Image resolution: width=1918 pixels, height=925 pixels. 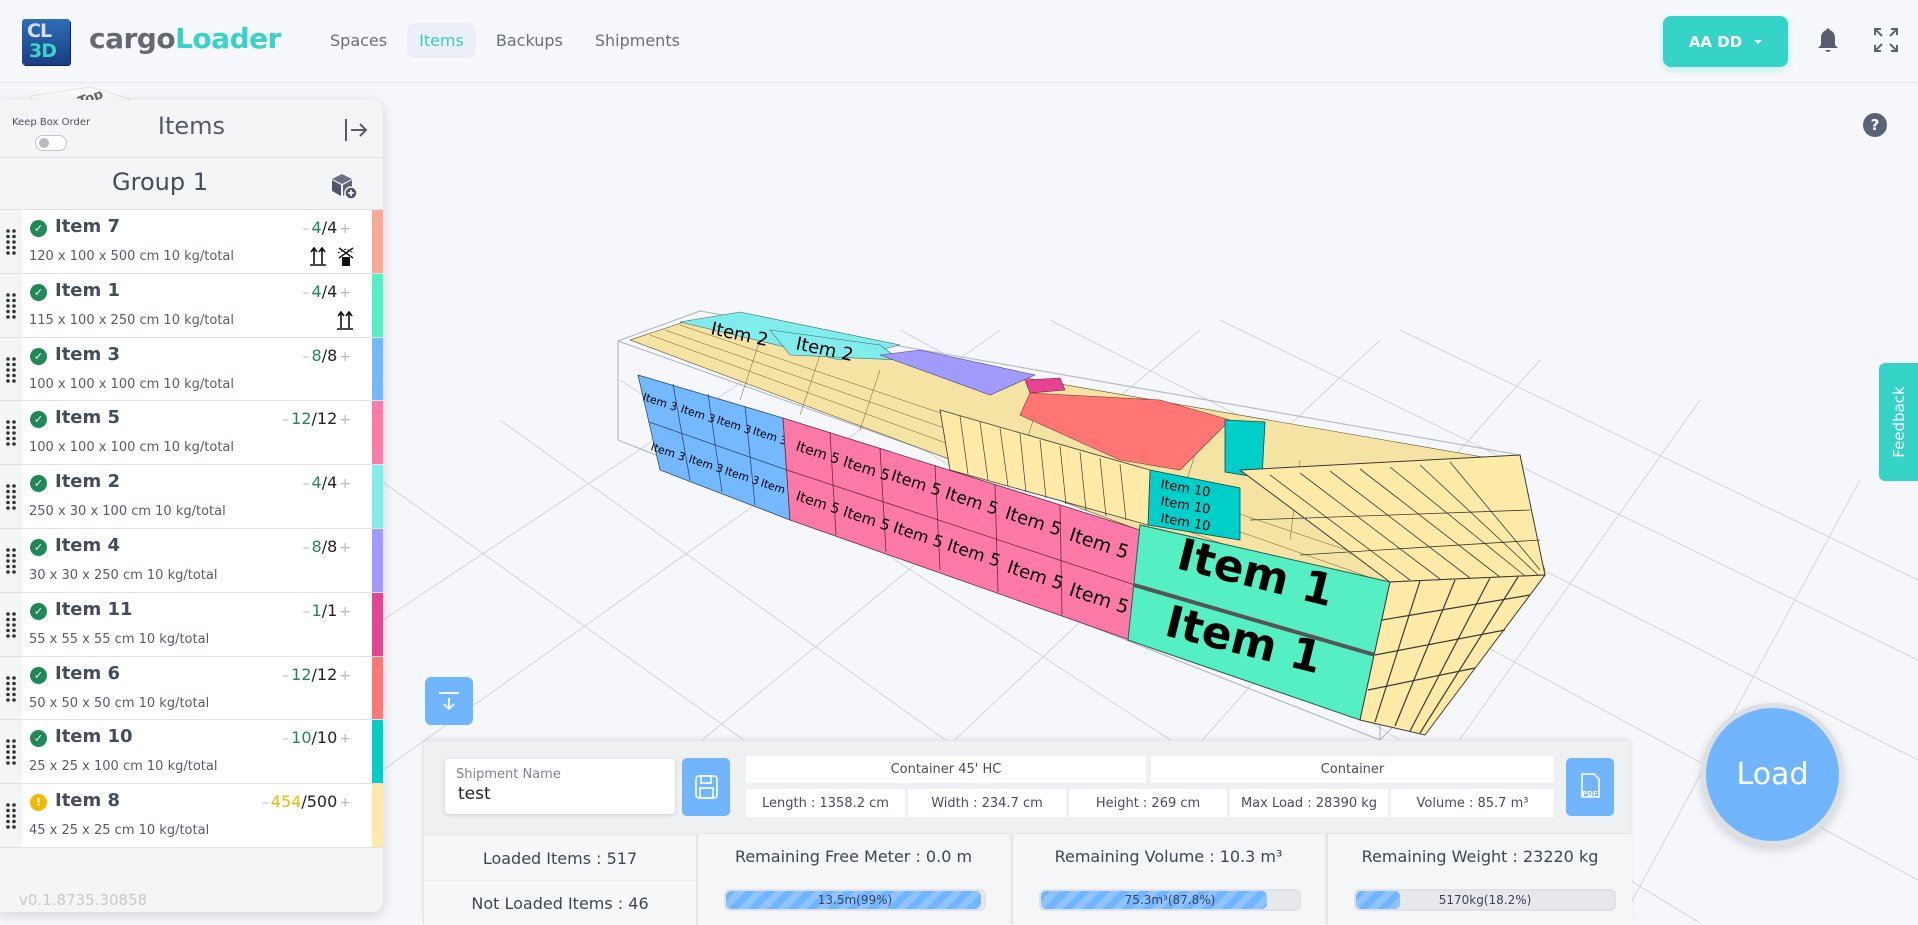 I want to click on fullscreen-icon, so click(x=1886, y=40).